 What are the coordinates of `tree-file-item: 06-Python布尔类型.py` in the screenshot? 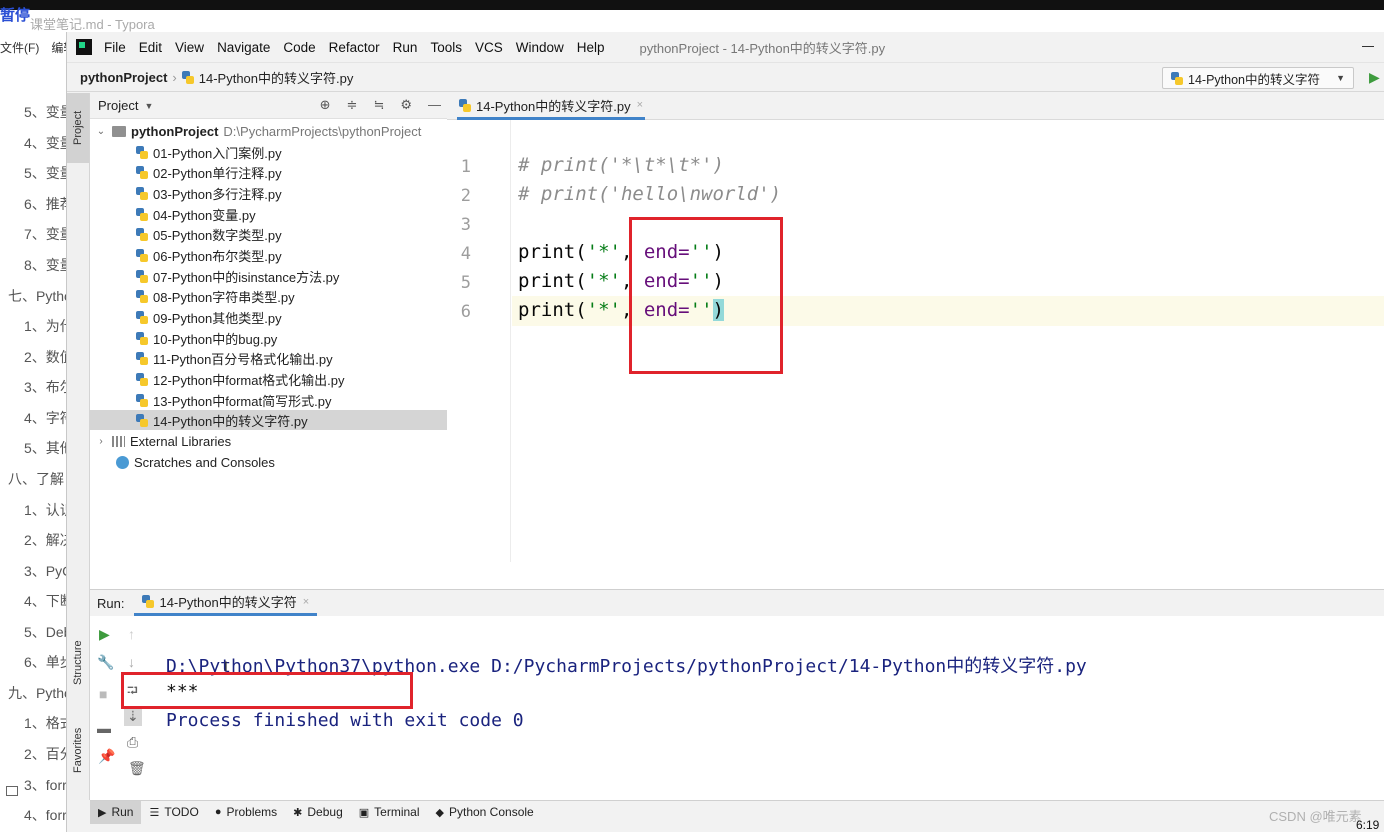 It's located at (268, 255).